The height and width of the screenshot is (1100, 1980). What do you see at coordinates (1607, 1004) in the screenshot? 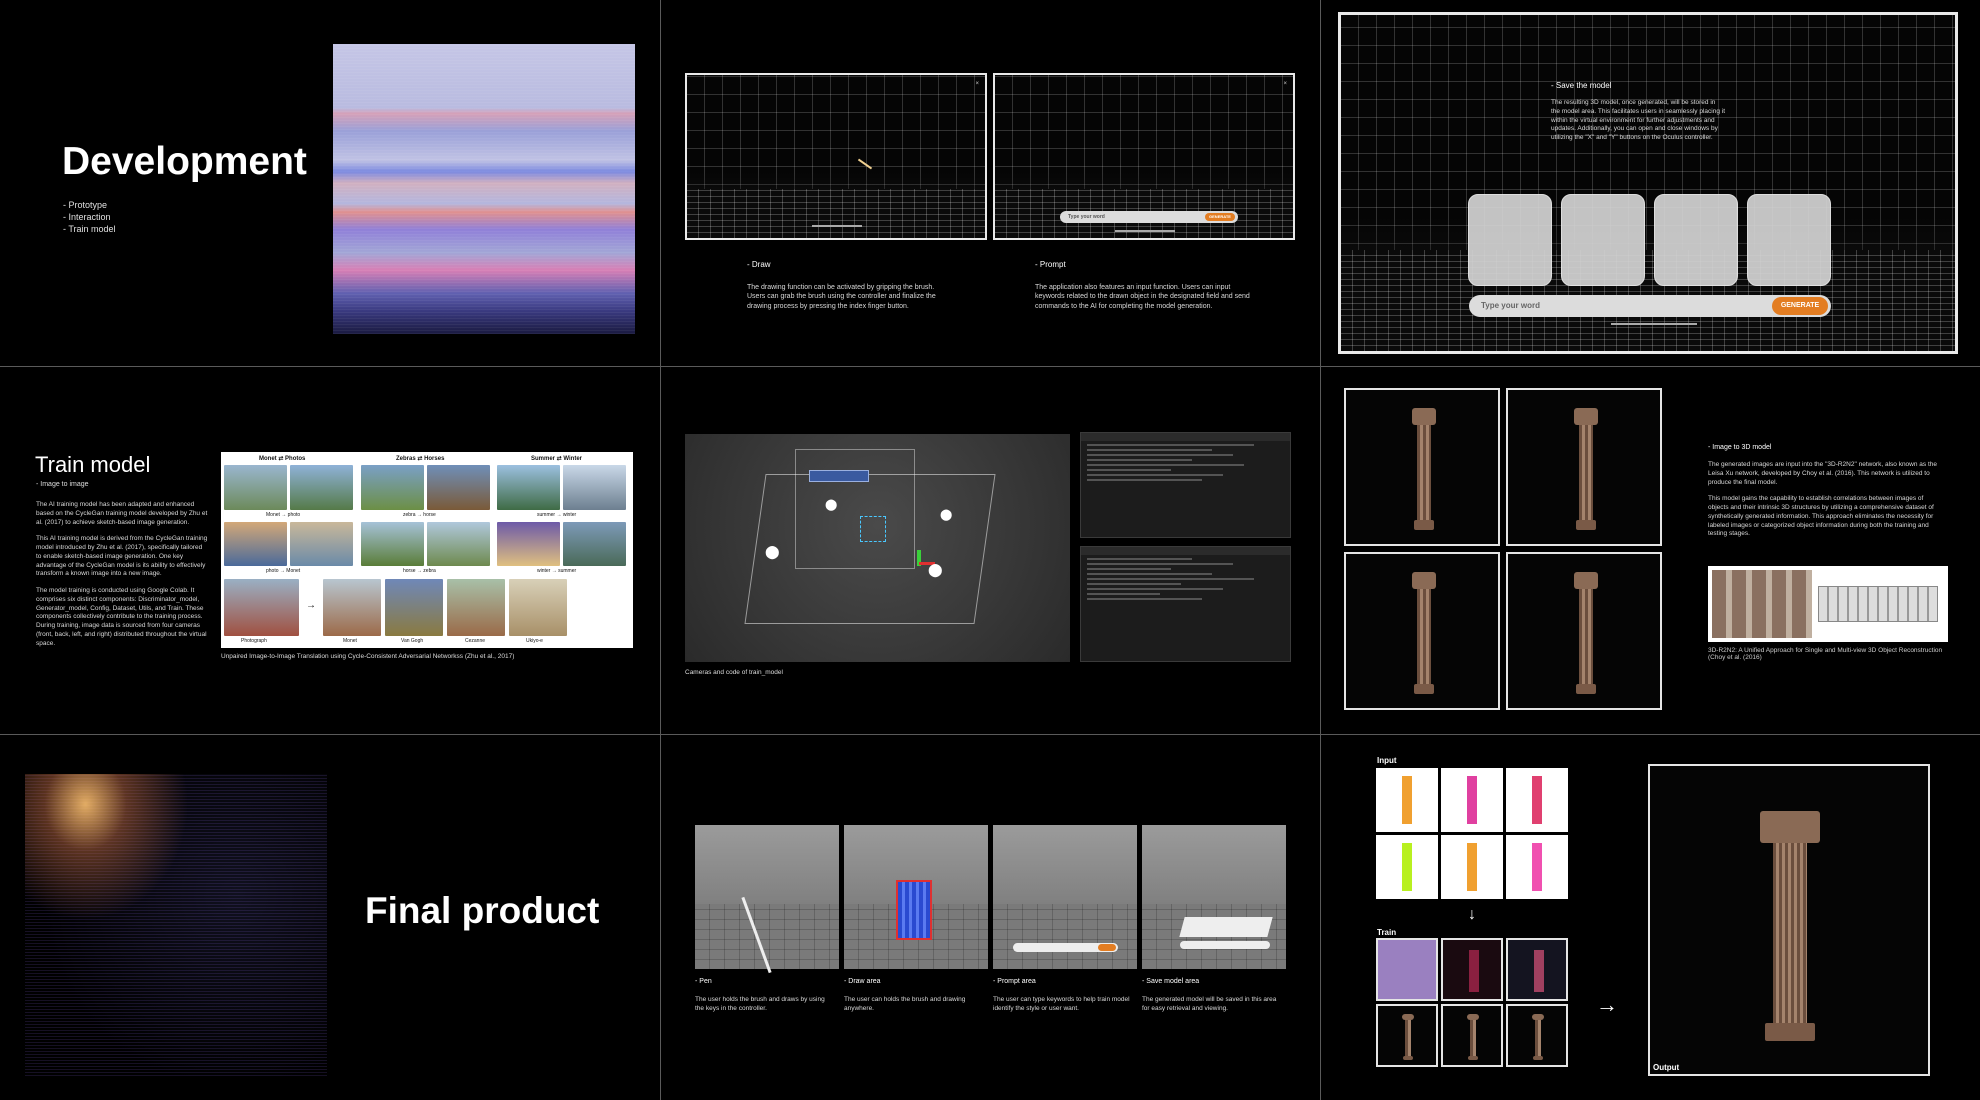
I see `right-arrow-icon: →` at bounding box center [1607, 1004].